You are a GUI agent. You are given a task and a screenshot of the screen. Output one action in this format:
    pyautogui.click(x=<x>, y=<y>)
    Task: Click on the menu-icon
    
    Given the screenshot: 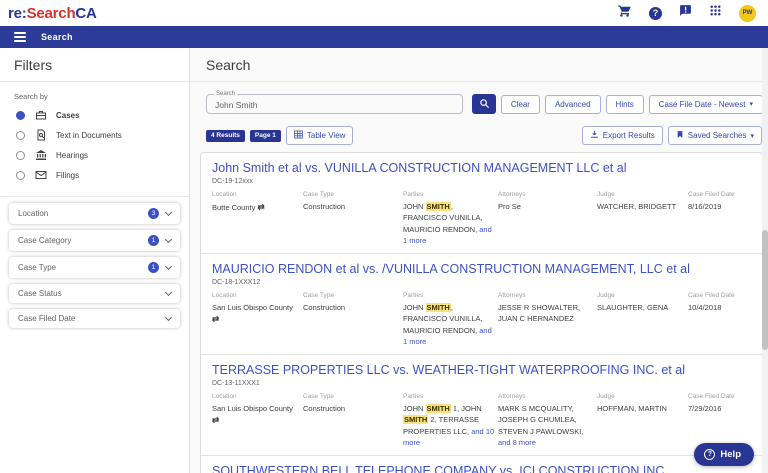 What is the action you would take?
    pyautogui.click(x=20, y=37)
    